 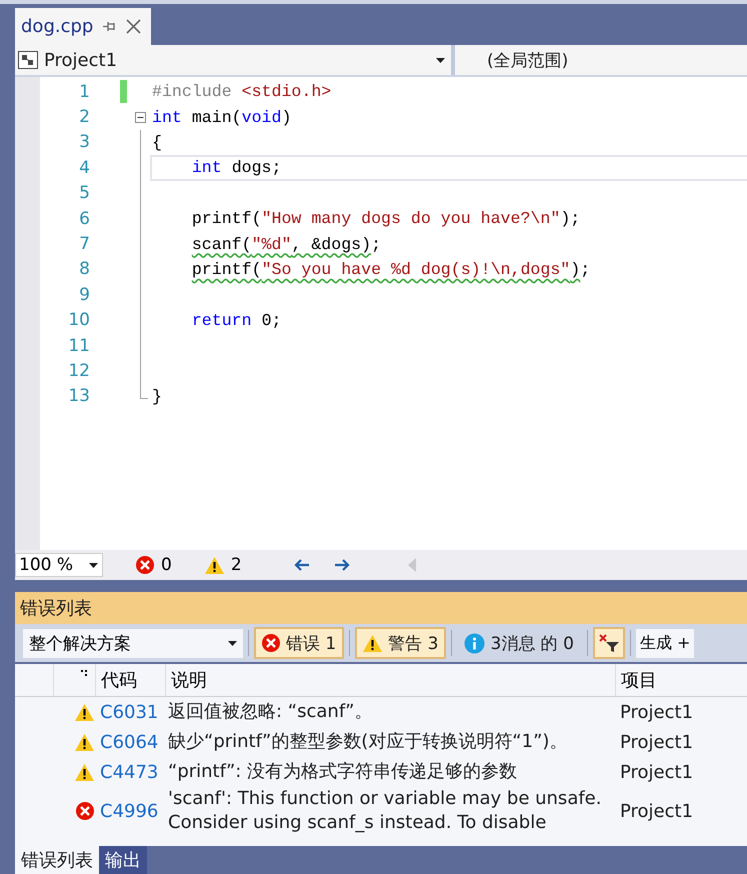 I want to click on collapse-icon, so click(x=140, y=117).